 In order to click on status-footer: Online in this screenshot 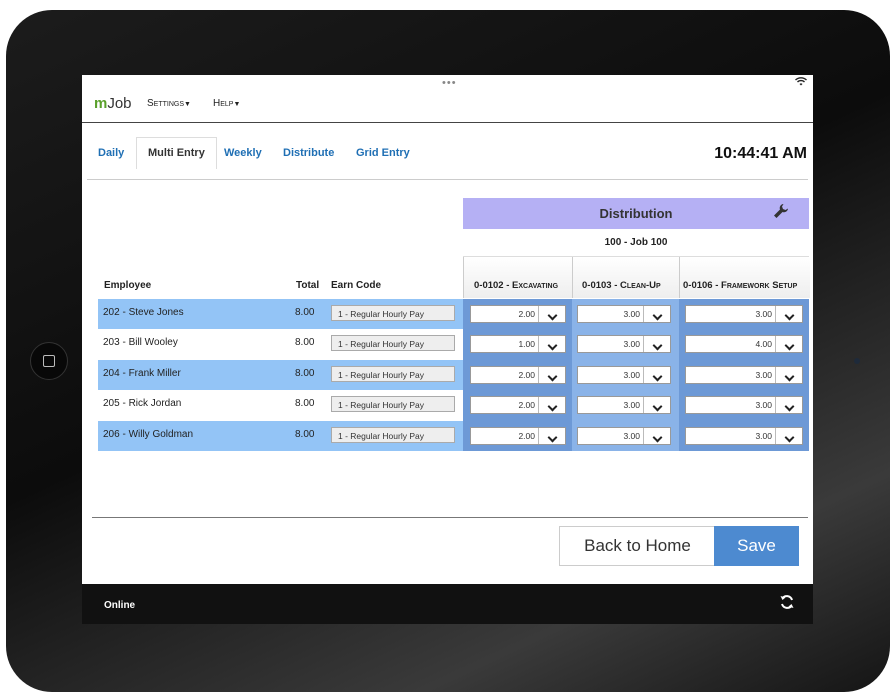, I will do `click(447, 604)`.